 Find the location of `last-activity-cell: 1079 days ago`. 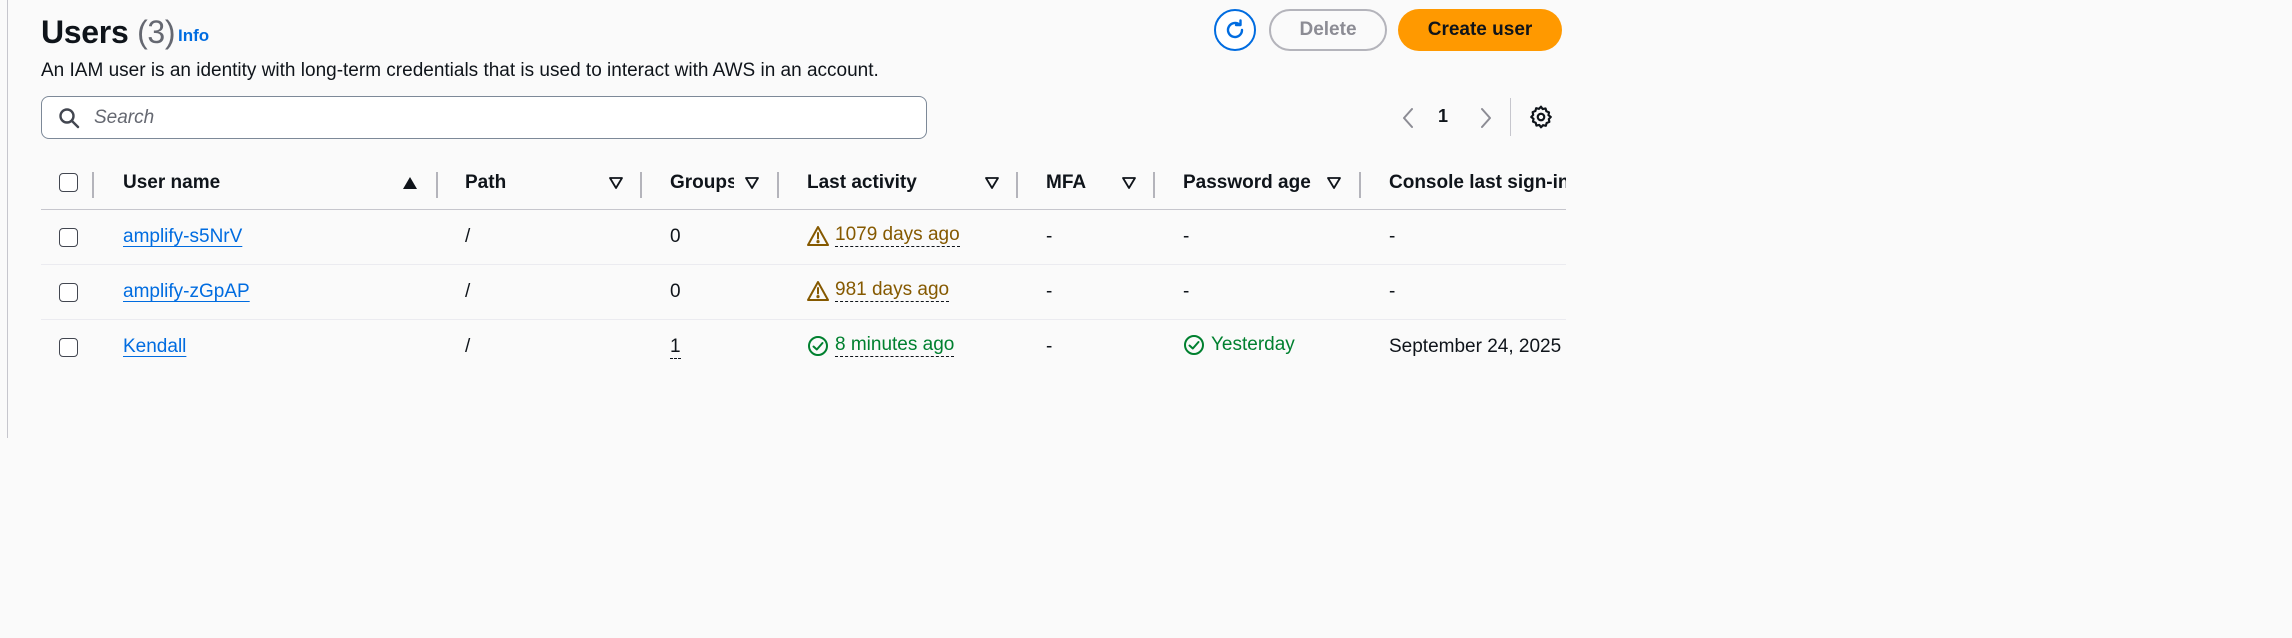

last-activity-cell: 1079 days ago is located at coordinates (883, 235).